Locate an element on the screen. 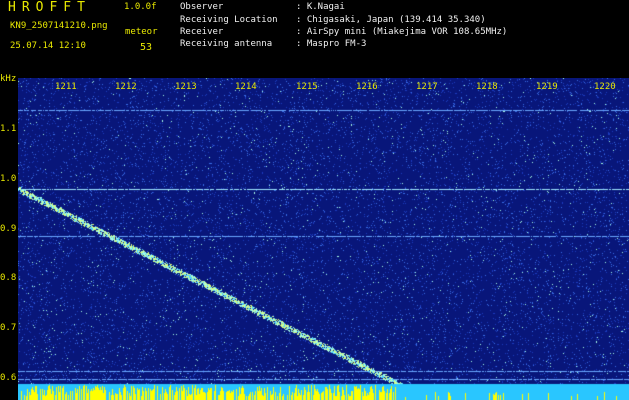 The image size is (629, 400). x-tick-1218: 1218 is located at coordinates (487, 87).